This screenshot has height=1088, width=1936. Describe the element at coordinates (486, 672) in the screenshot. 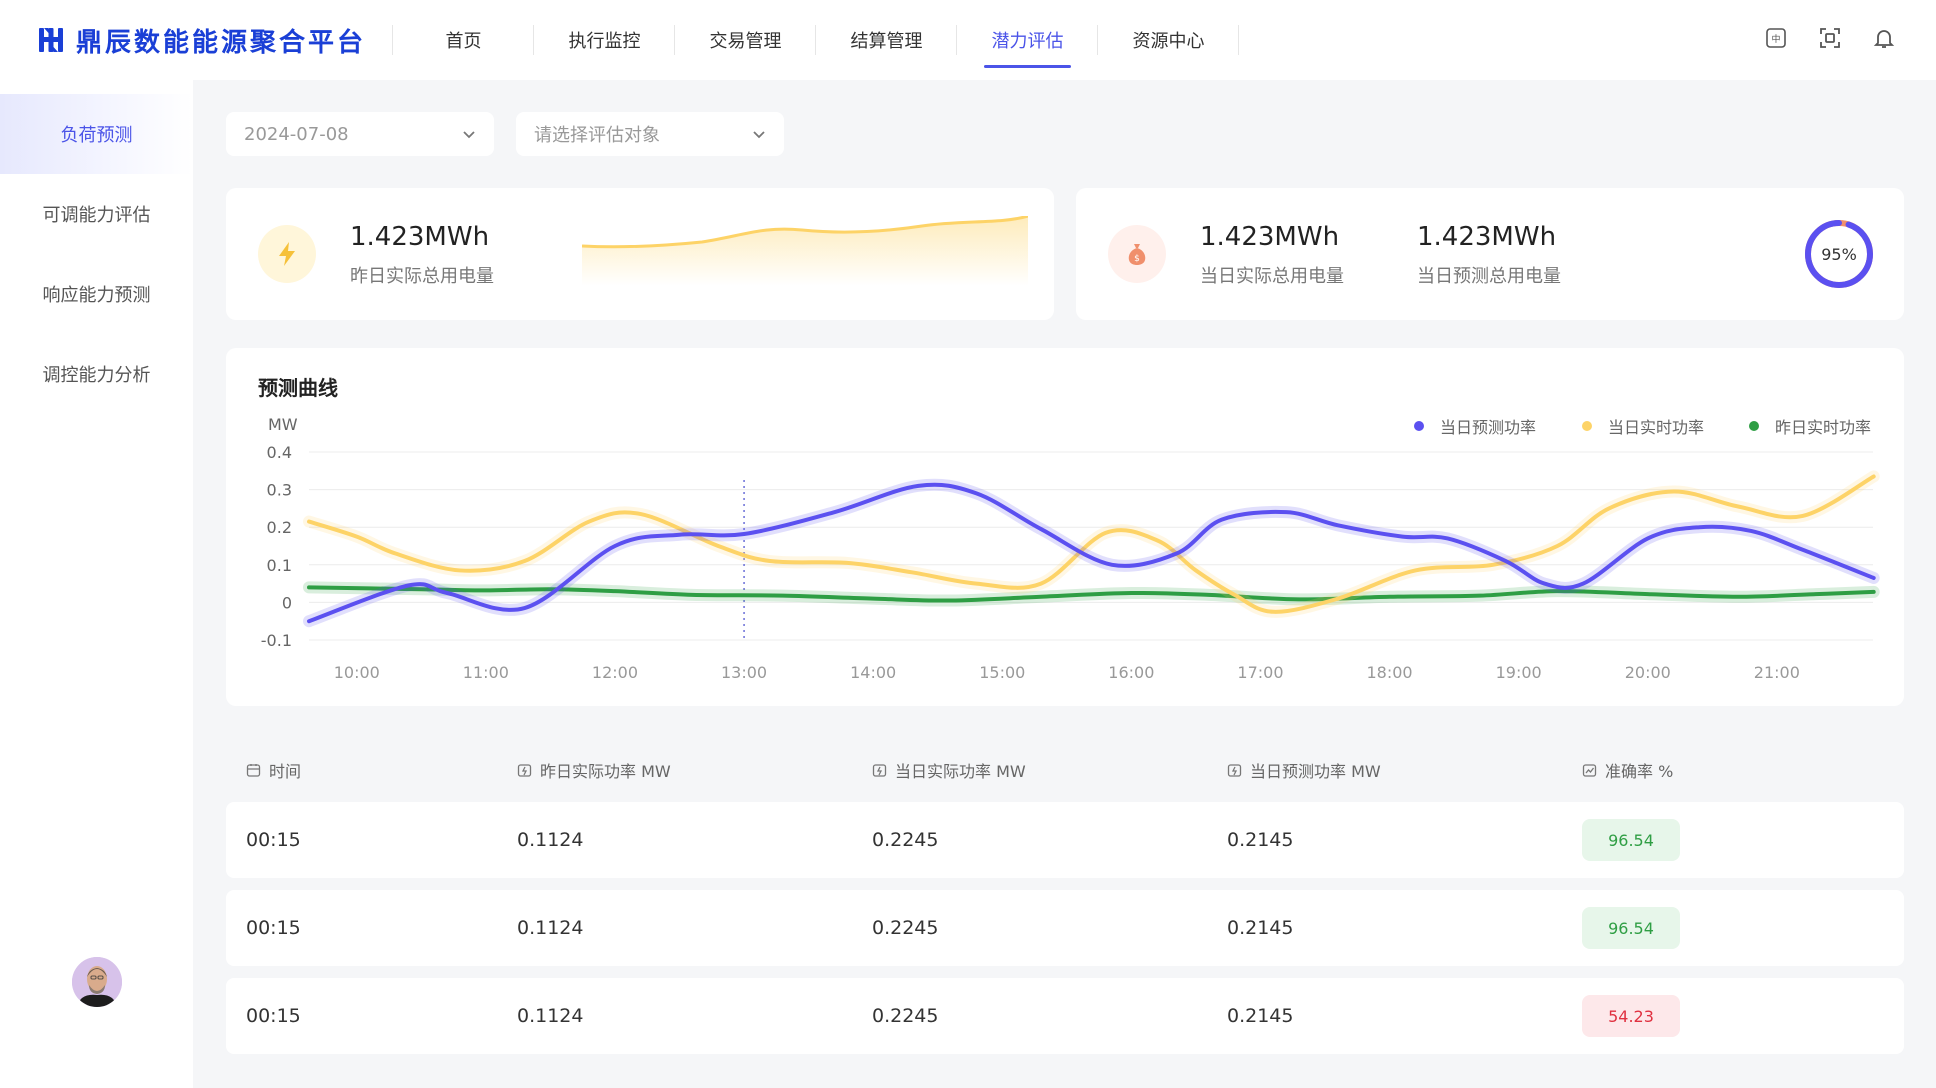

I see `x-tick-label: 11:00` at that location.